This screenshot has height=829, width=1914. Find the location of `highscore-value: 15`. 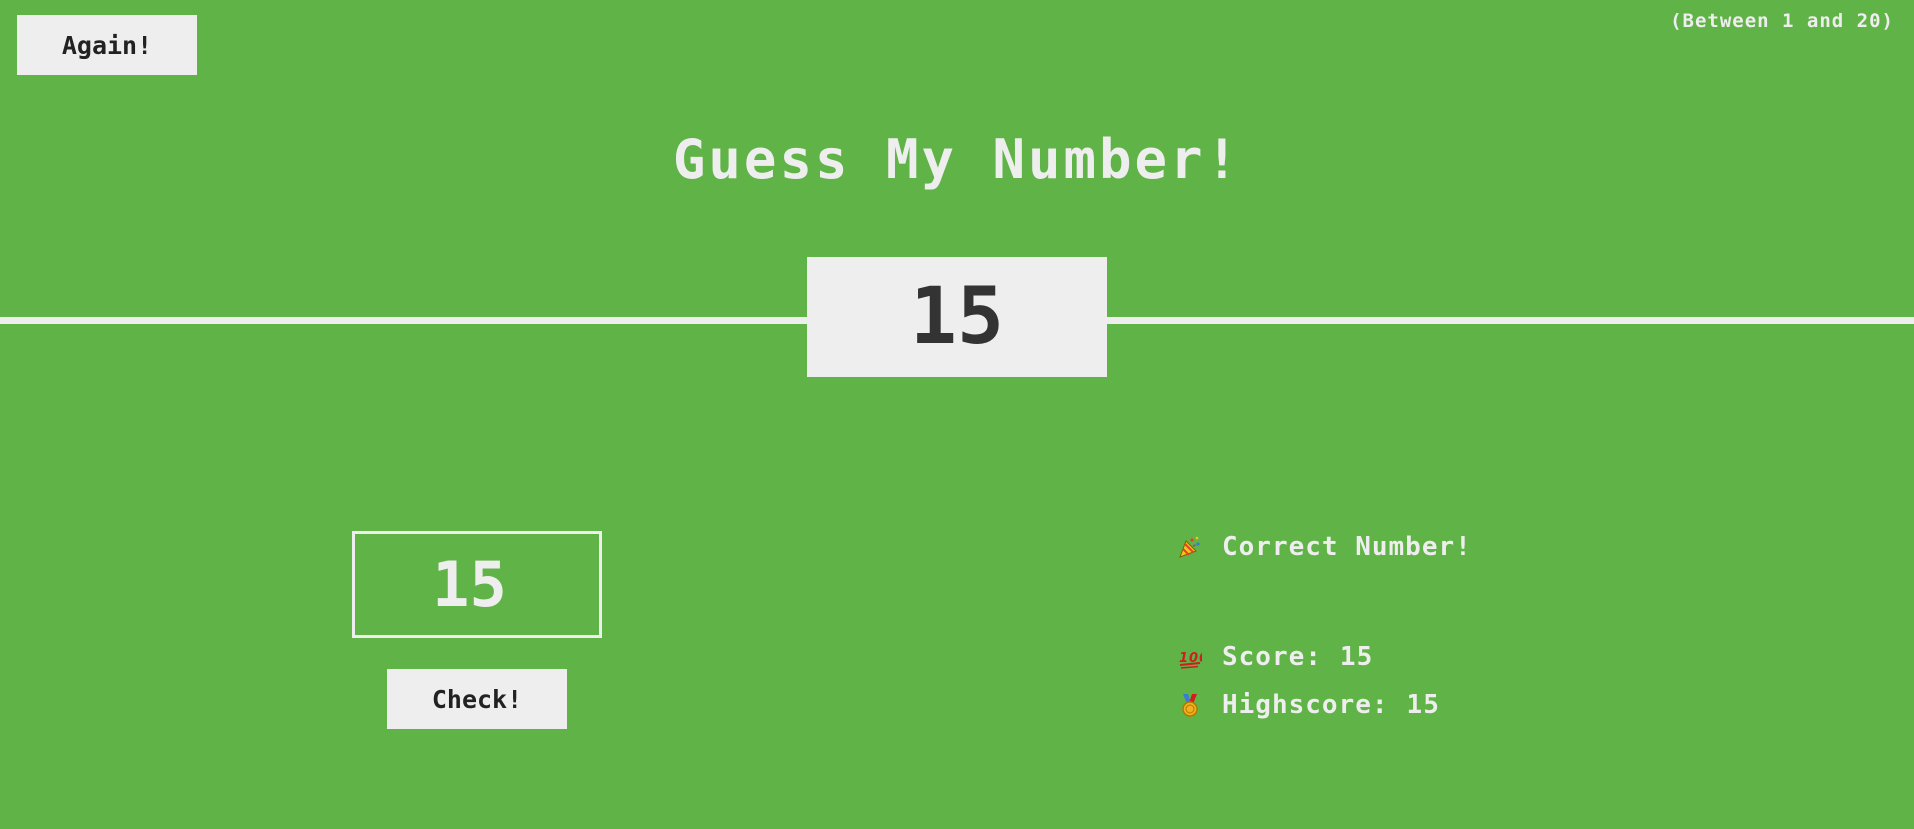

highscore-value: 15 is located at coordinates (1423, 705).